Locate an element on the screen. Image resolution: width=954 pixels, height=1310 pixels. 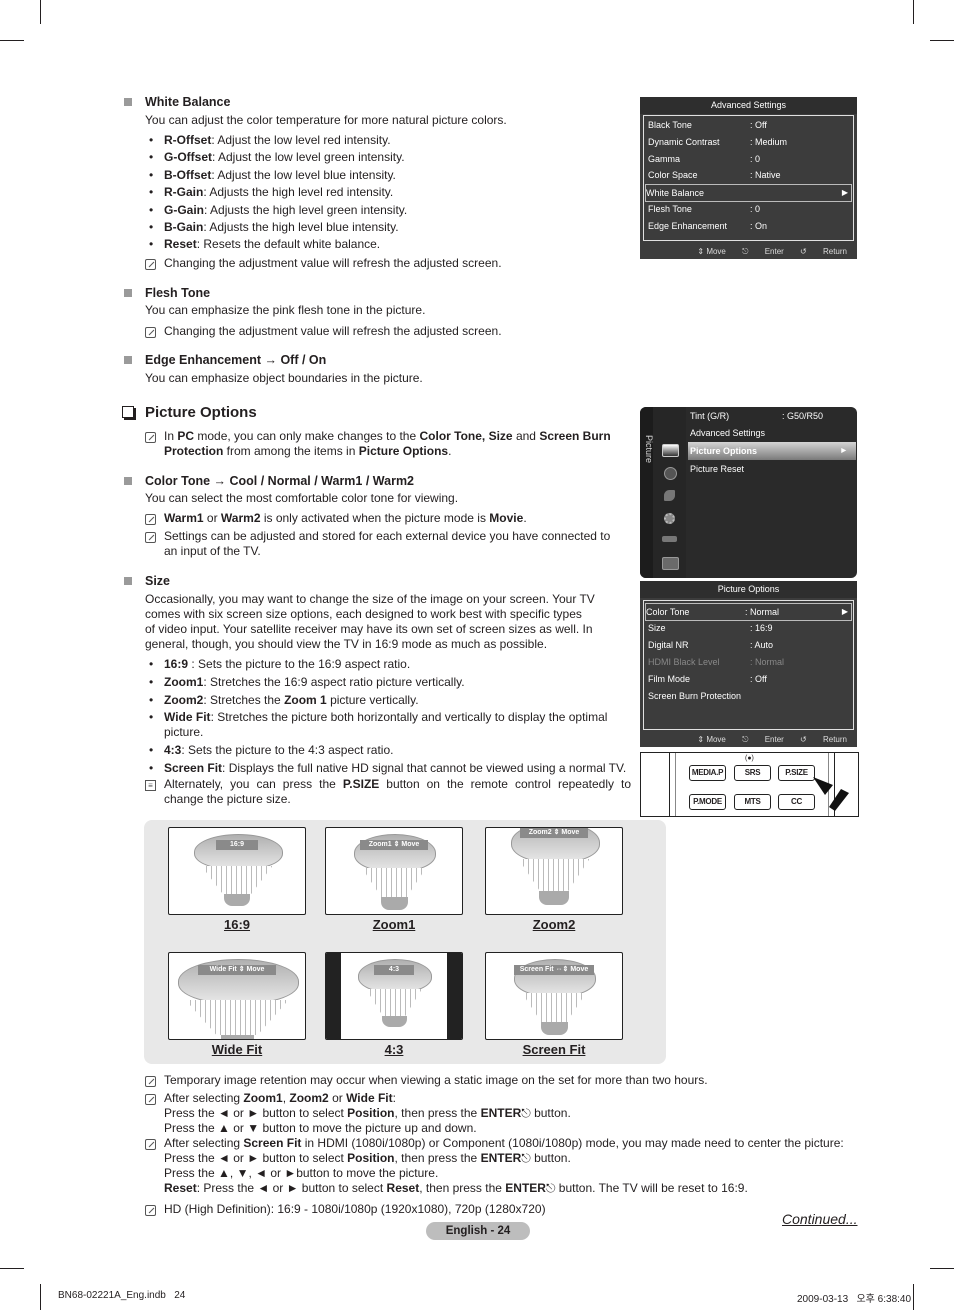
size-caption: Screen Fit is located at coordinates (554, 1049).